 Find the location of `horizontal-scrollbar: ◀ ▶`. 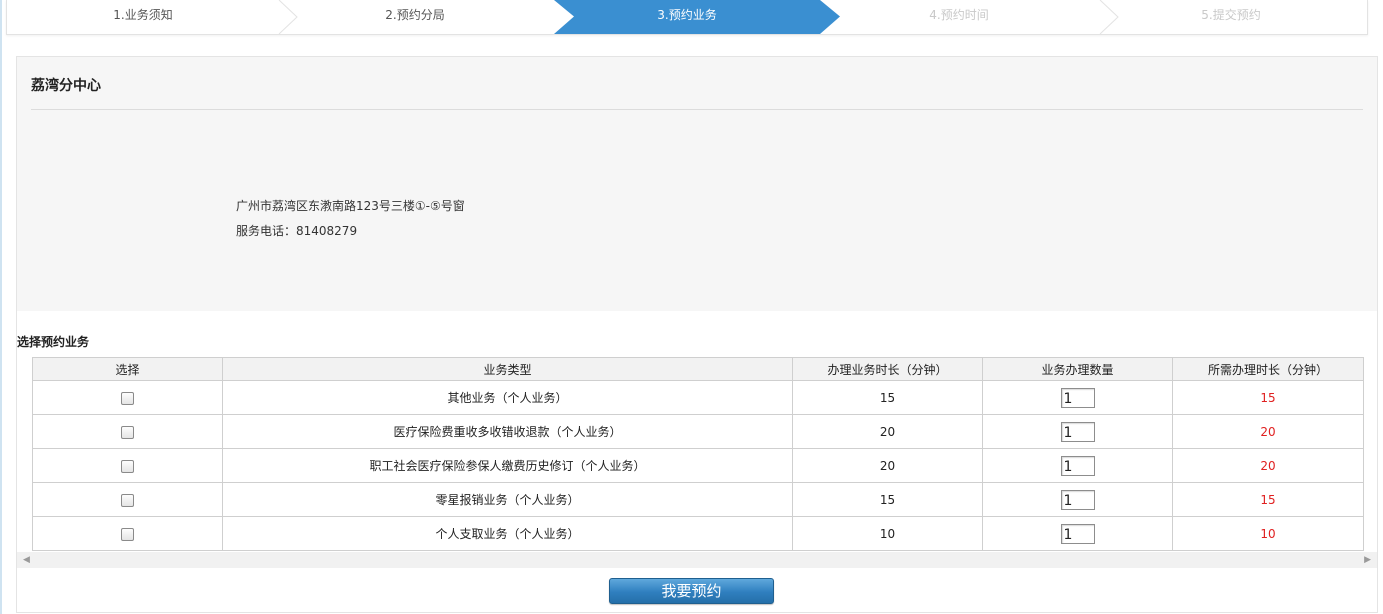

horizontal-scrollbar: ◀ ▶ is located at coordinates (697, 560).